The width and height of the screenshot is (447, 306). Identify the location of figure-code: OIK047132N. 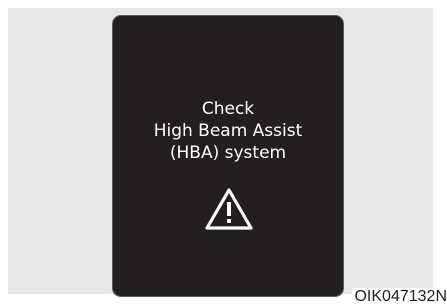
(399, 297).